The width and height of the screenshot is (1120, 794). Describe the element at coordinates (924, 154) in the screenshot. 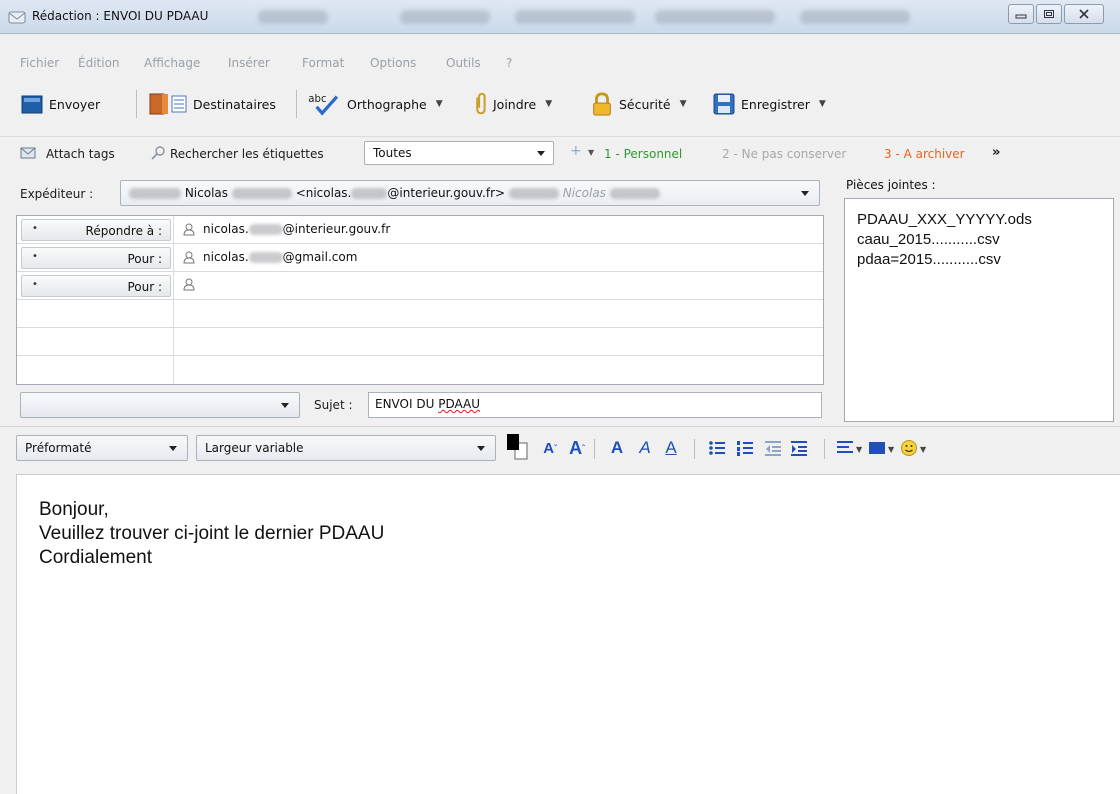

I see `tag-archive: 3 - A archiver` at that location.